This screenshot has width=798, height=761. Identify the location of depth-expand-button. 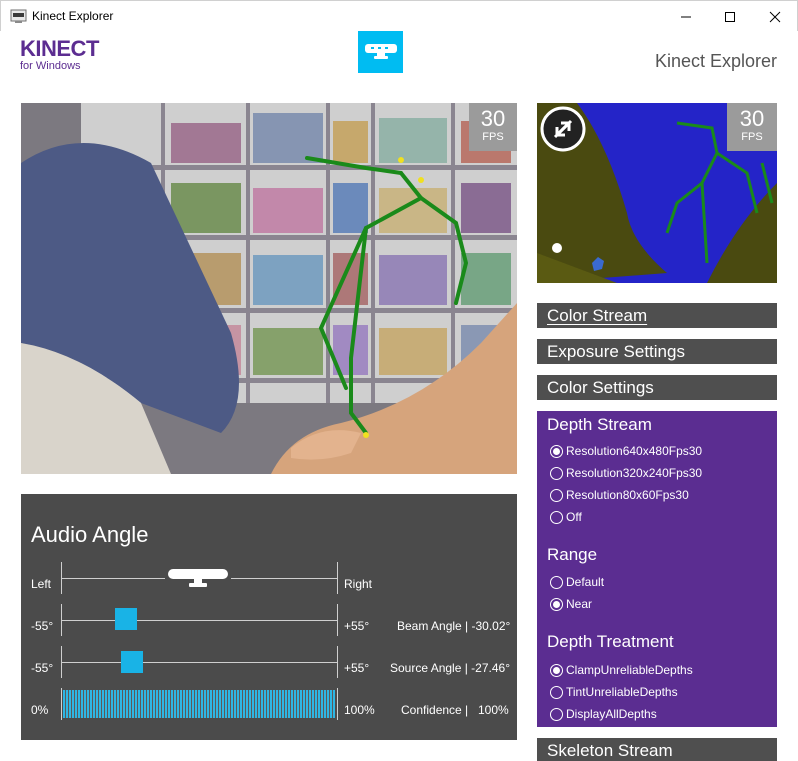
(563, 129).